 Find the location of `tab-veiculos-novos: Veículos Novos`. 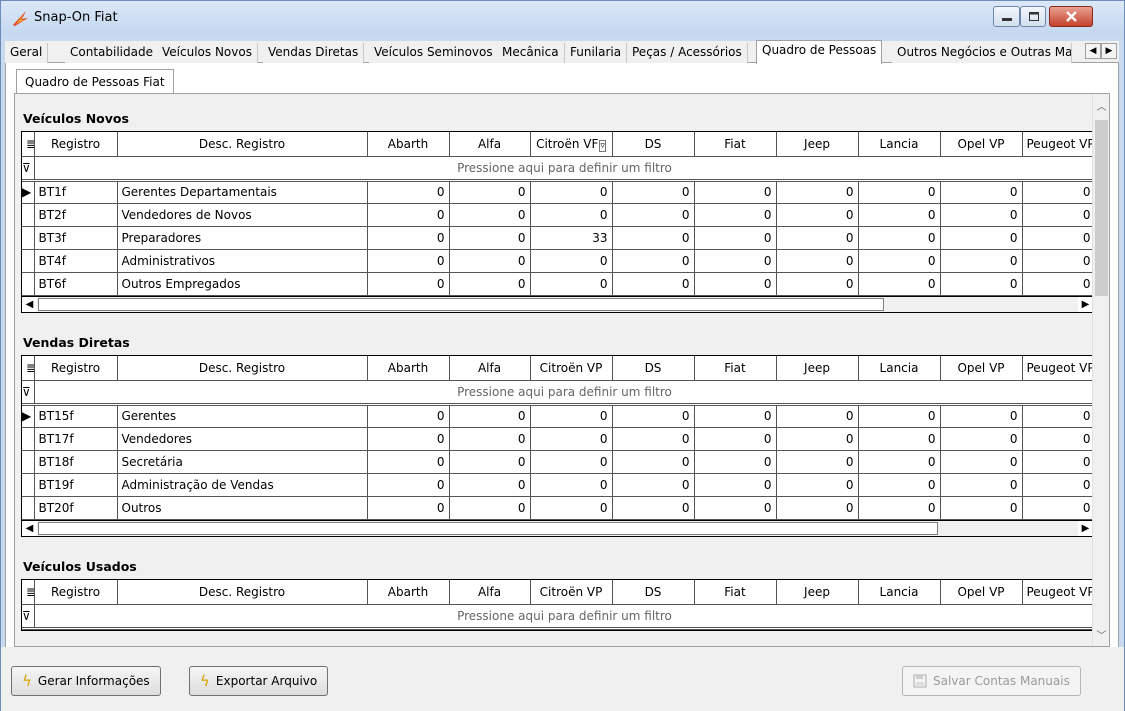

tab-veiculos-novos: Veículos Novos is located at coordinates (207, 53).